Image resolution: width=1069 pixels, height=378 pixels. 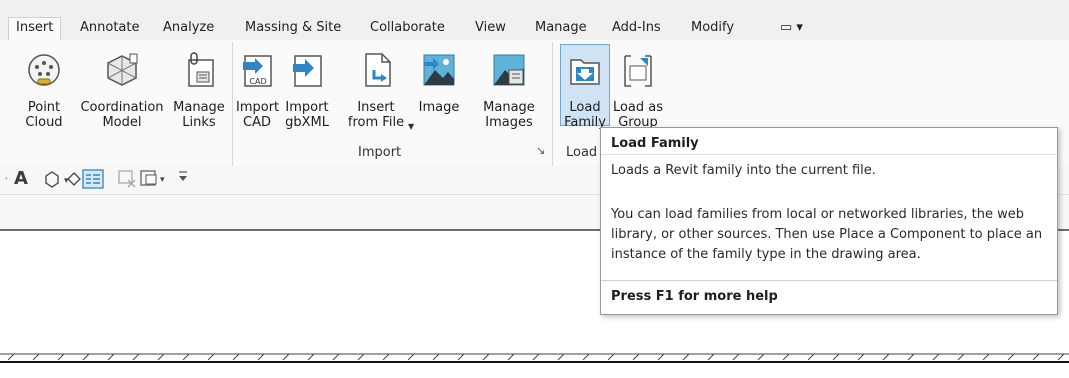 I want to click on tab-modify: Modify, so click(x=712, y=27).